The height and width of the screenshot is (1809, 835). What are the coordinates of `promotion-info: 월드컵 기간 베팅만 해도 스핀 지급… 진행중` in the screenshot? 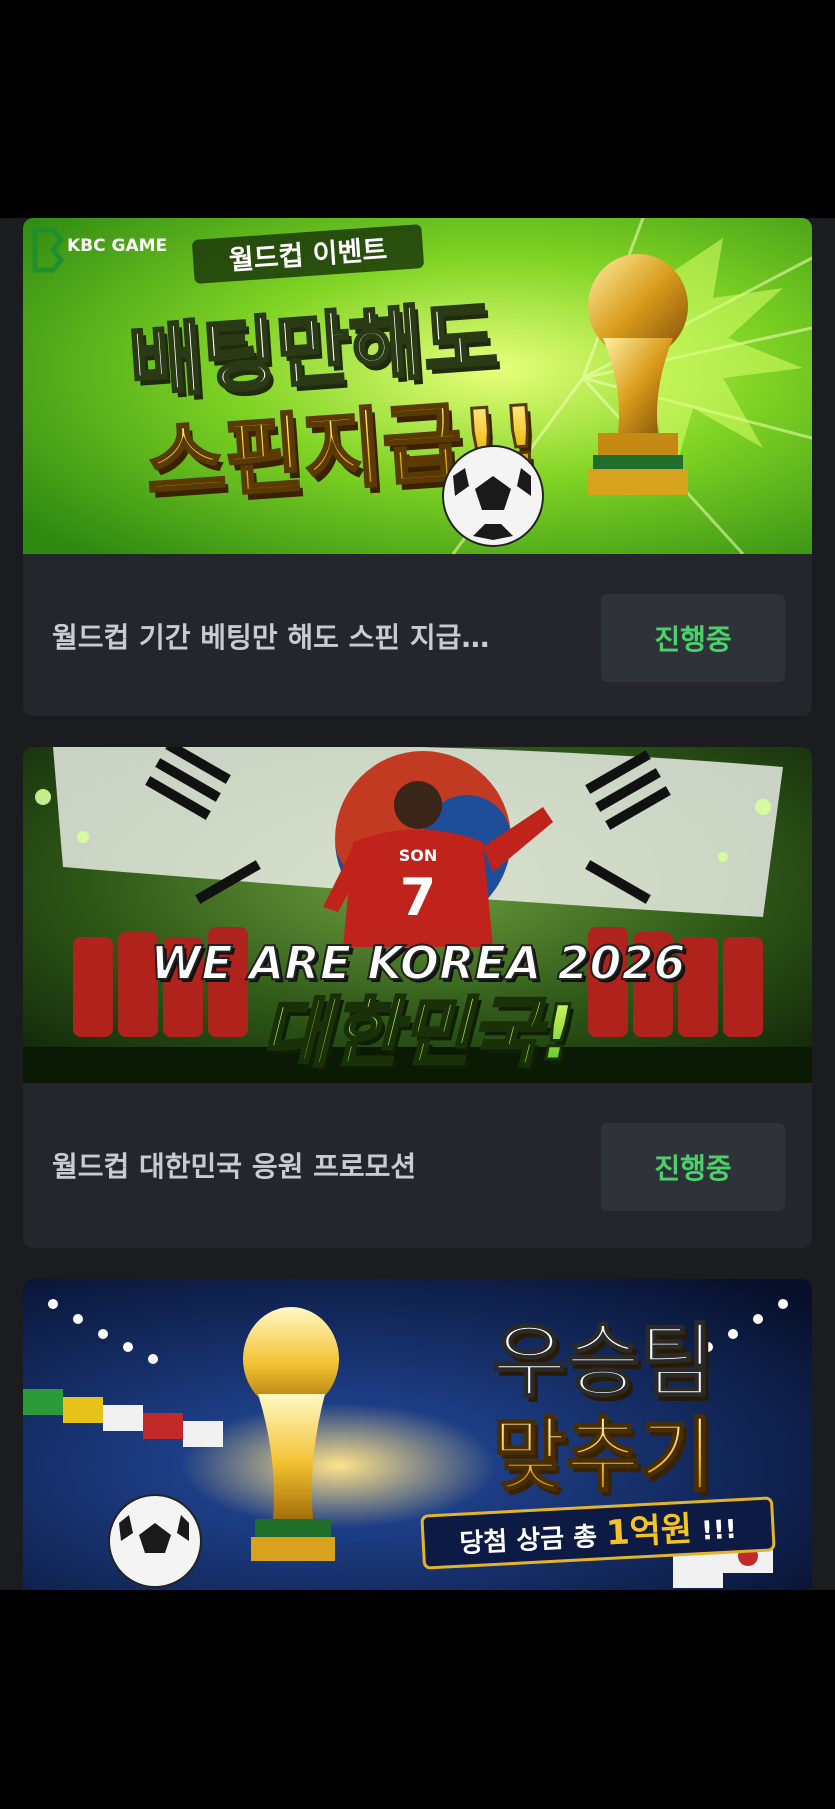 It's located at (417, 635).